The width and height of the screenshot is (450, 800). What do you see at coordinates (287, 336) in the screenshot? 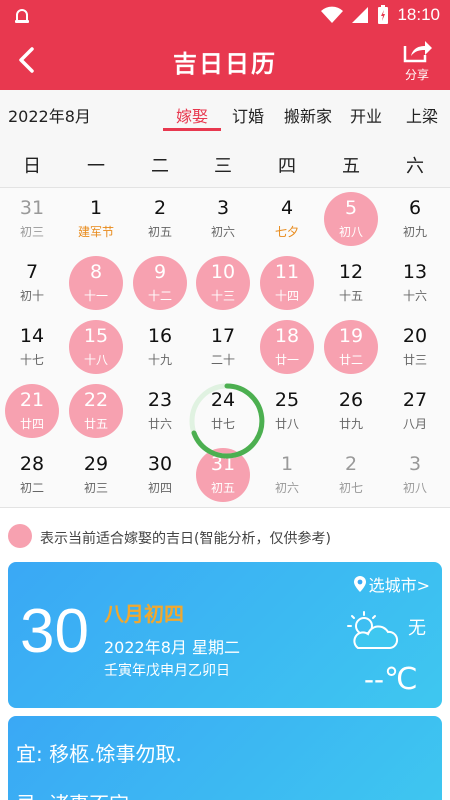
I see `day-number: 18` at bounding box center [287, 336].